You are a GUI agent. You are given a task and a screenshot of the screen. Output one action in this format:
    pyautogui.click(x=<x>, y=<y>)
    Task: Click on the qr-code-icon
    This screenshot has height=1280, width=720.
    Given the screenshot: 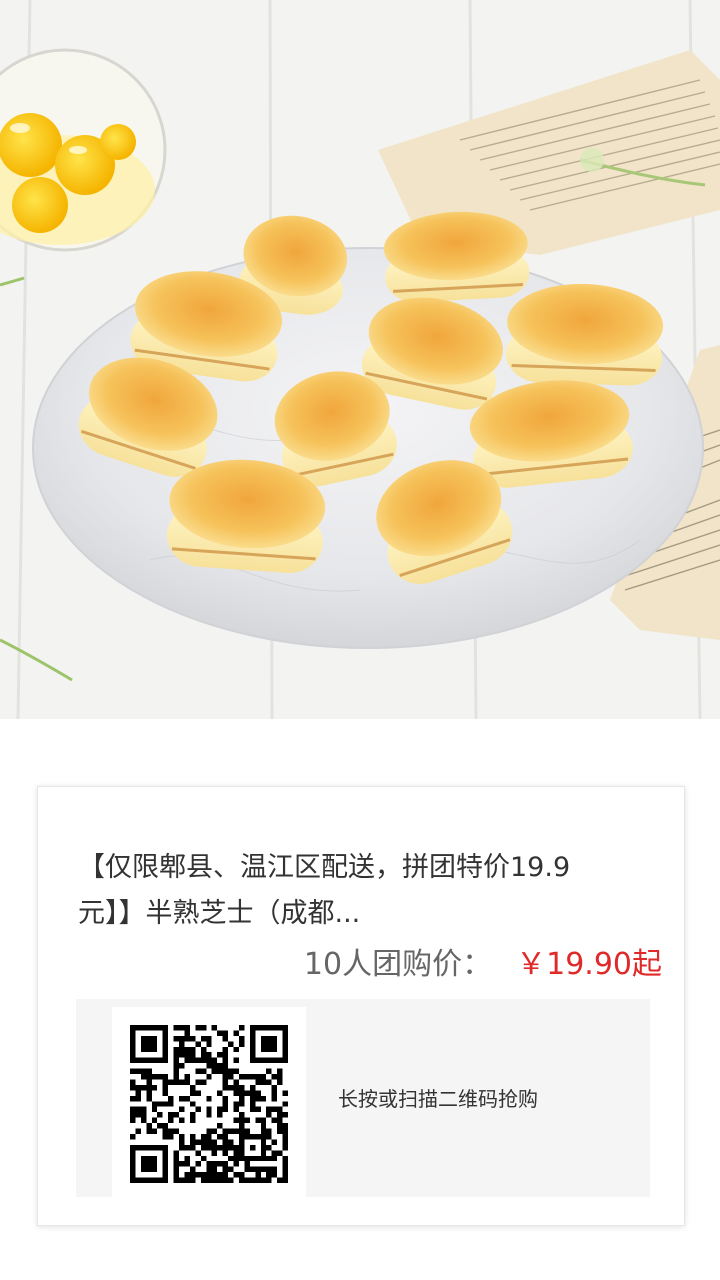 What is the action you would take?
    pyautogui.click(x=209, y=1104)
    